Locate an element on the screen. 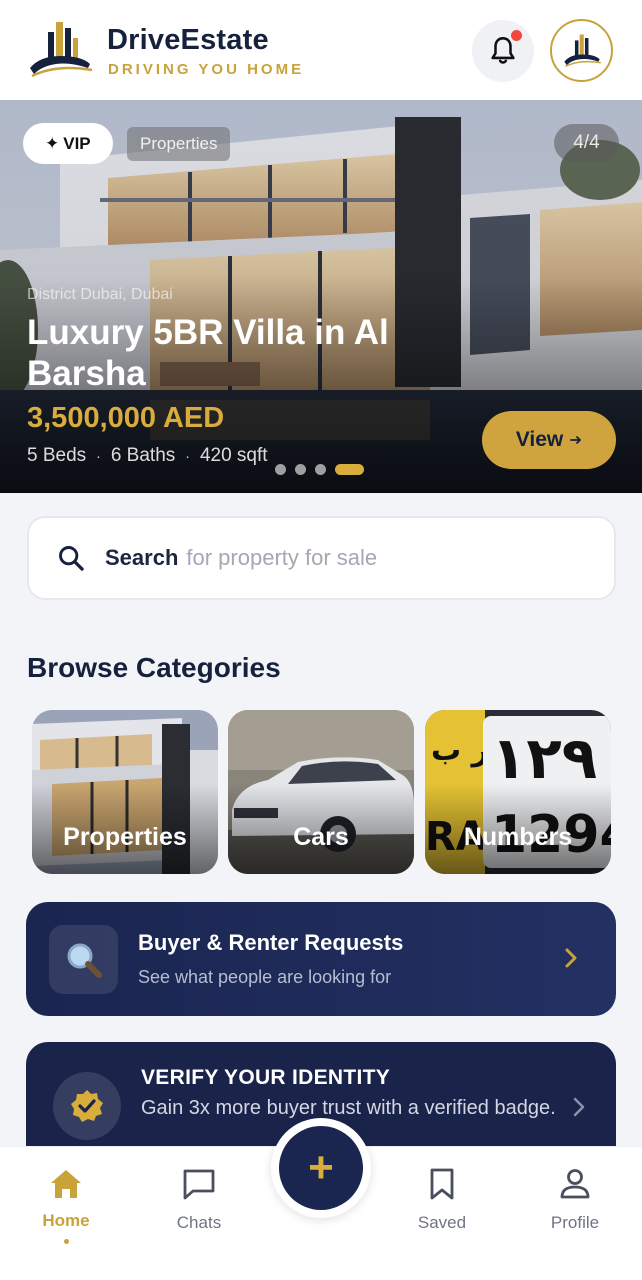 This screenshot has height=1280, width=642. home-icon is located at coordinates (66, 1184).